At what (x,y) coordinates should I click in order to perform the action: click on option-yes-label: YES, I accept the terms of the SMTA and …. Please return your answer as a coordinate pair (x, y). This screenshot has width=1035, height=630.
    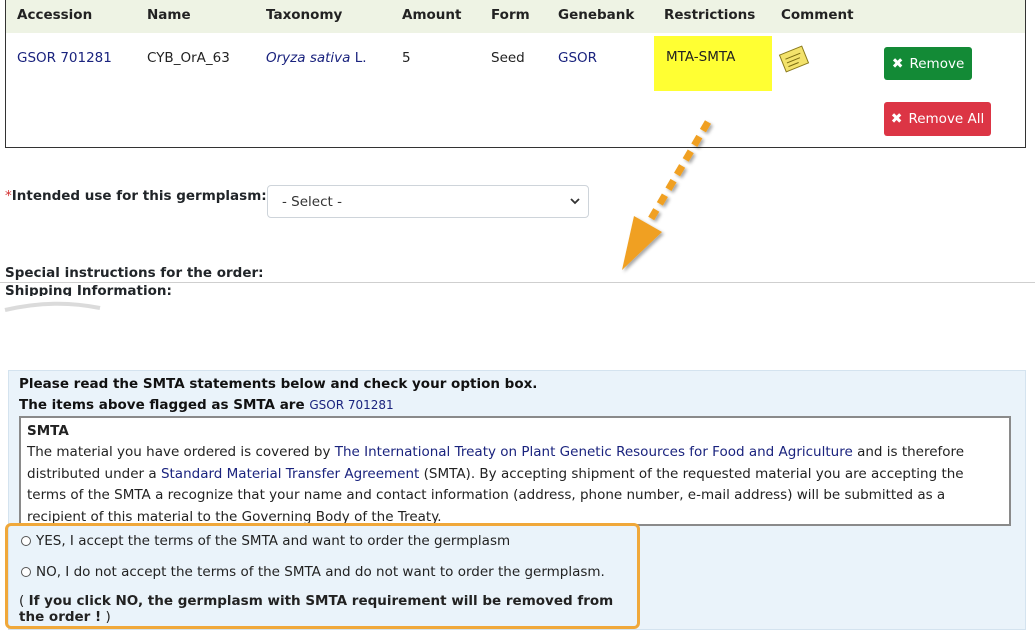
    Looking at the image, I should click on (273, 541).